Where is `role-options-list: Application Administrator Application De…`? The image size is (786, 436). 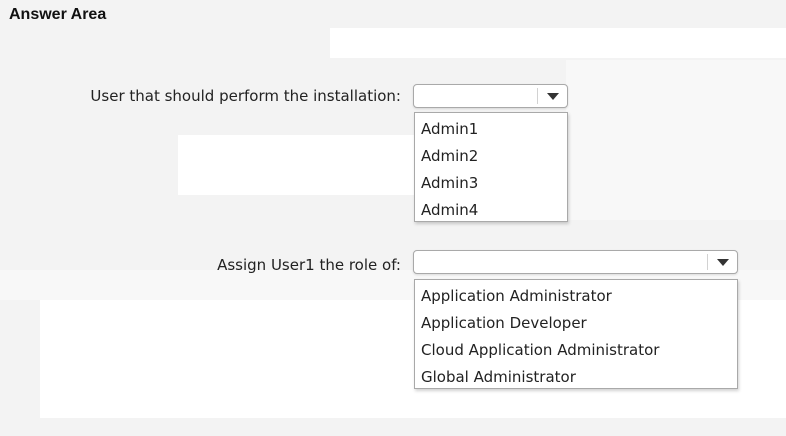
role-options-list: Application Administrator Application De… is located at coordinates (576, 334).